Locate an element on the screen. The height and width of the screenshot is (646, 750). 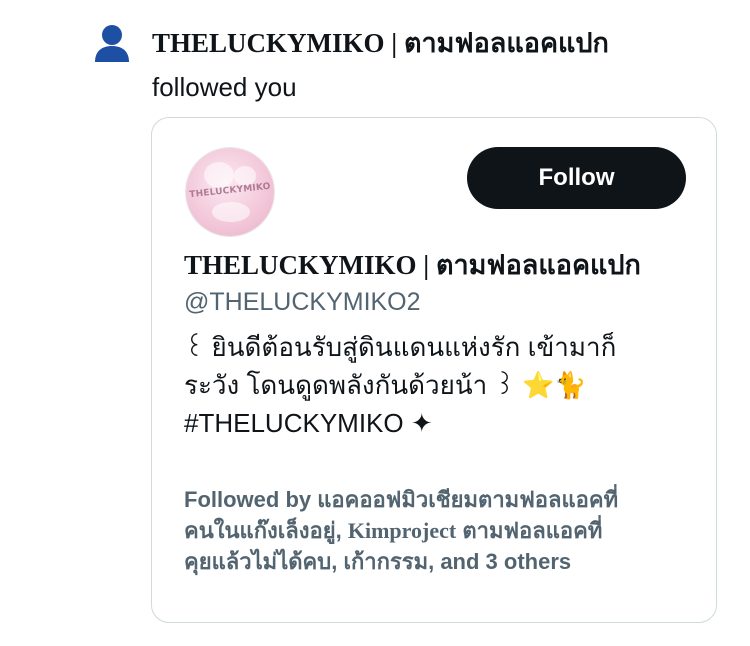
followed-by-name: คนในแก๊งเล็งอยู่, is located at coordinates (266, 530).